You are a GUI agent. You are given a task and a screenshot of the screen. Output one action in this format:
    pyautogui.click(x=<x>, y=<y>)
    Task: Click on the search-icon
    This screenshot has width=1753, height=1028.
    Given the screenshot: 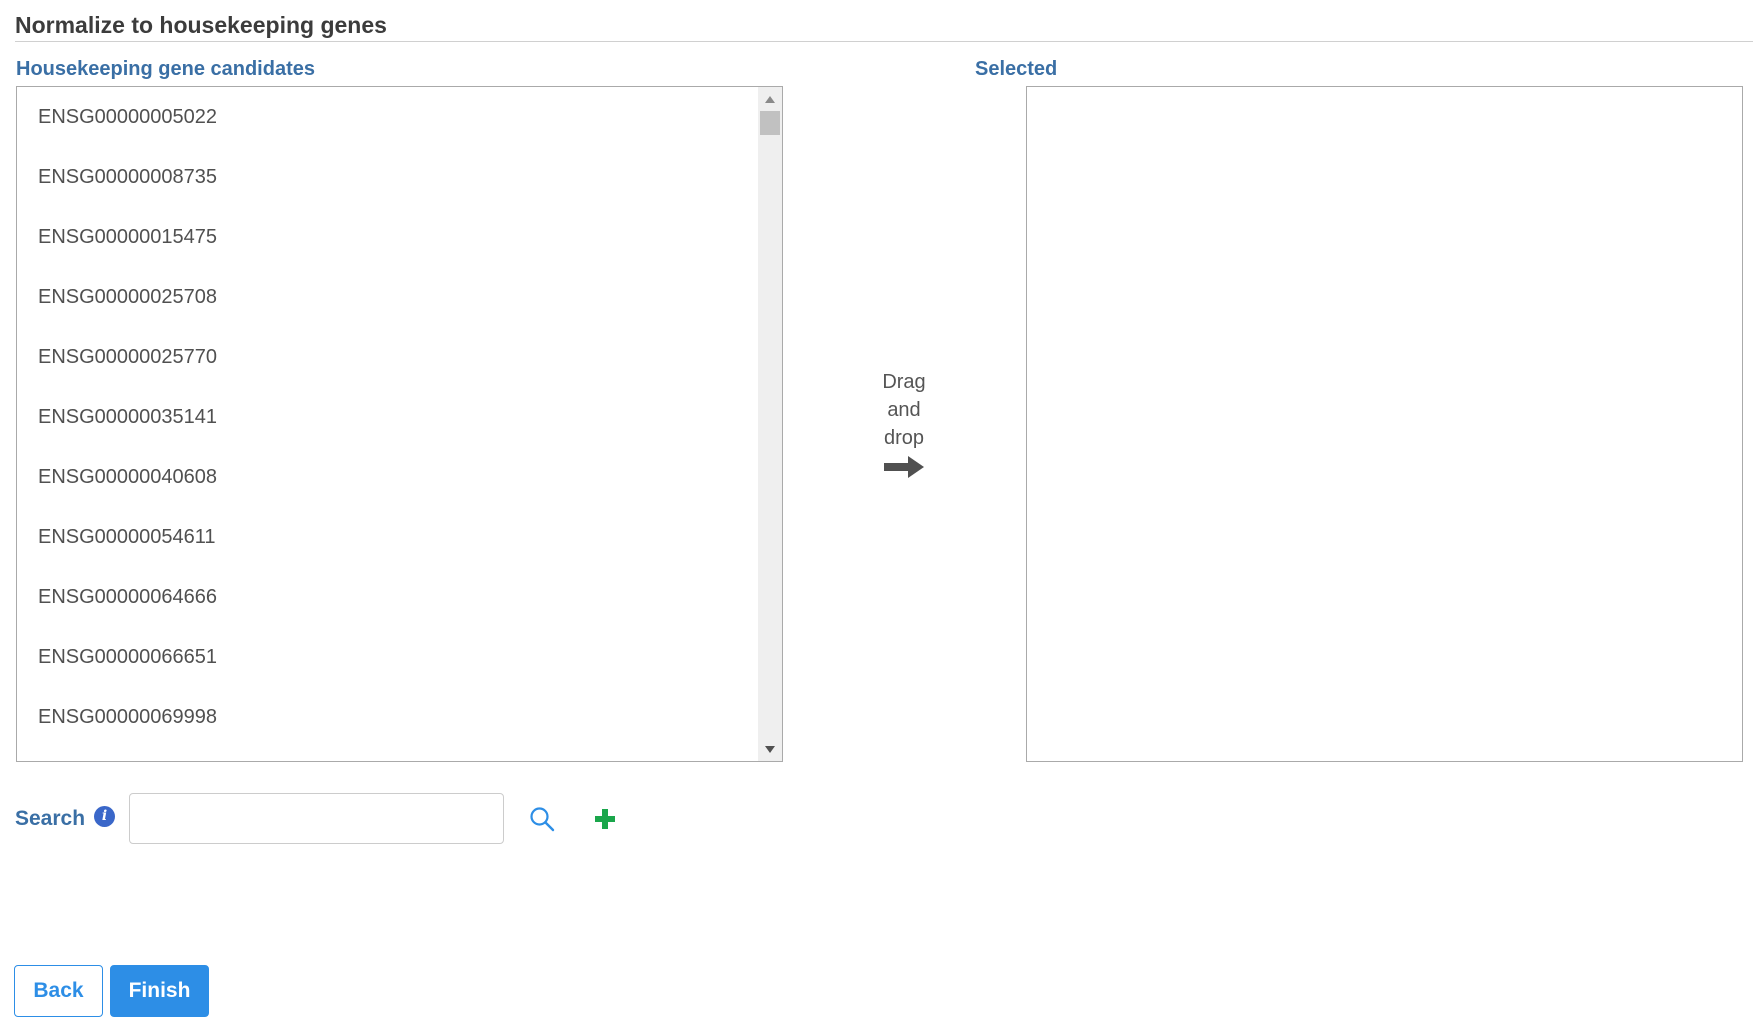 What is the action you would take?
    pyautogui.click(x=542, y=819)
    